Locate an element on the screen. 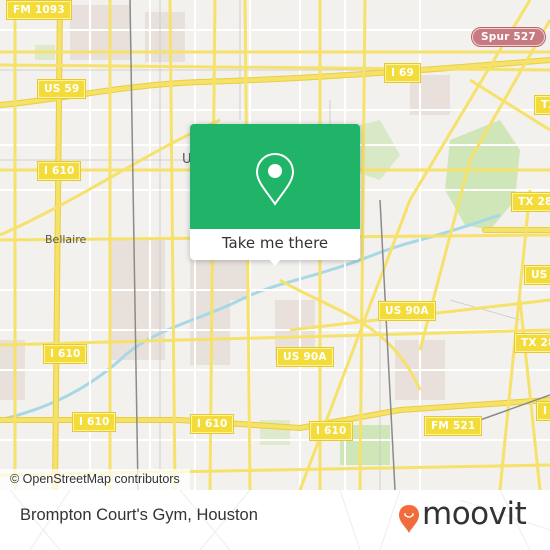 This screenshot has width=550, height=550. take-me-there-popup: Take me there is located at coordinates (275, 195).